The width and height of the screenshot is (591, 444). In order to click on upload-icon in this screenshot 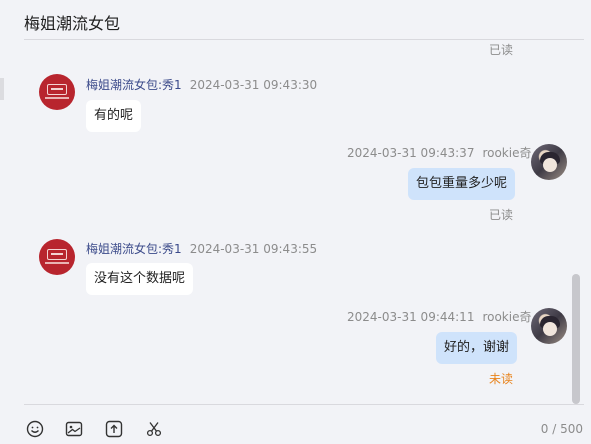, I will do `click(114, 429)`.